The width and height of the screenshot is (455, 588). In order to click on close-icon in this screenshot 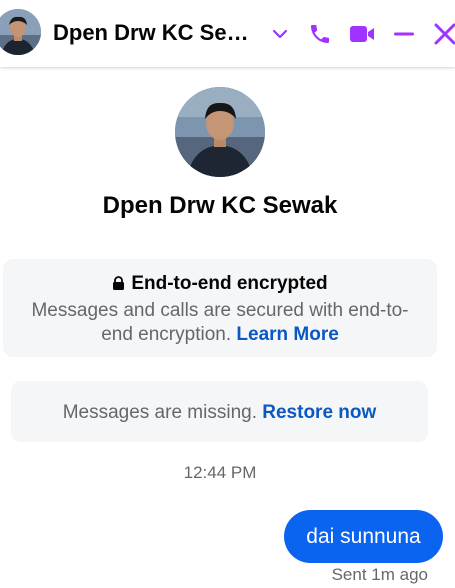, I will do `click(442, 34)`.